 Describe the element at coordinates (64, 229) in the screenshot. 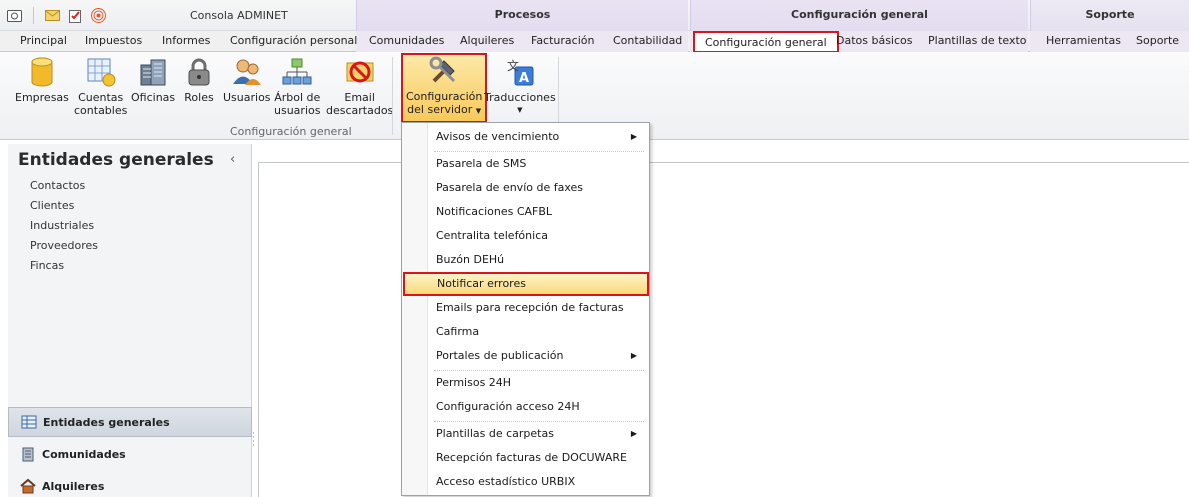

I see `list-item-industriales: Industriales` at that location.